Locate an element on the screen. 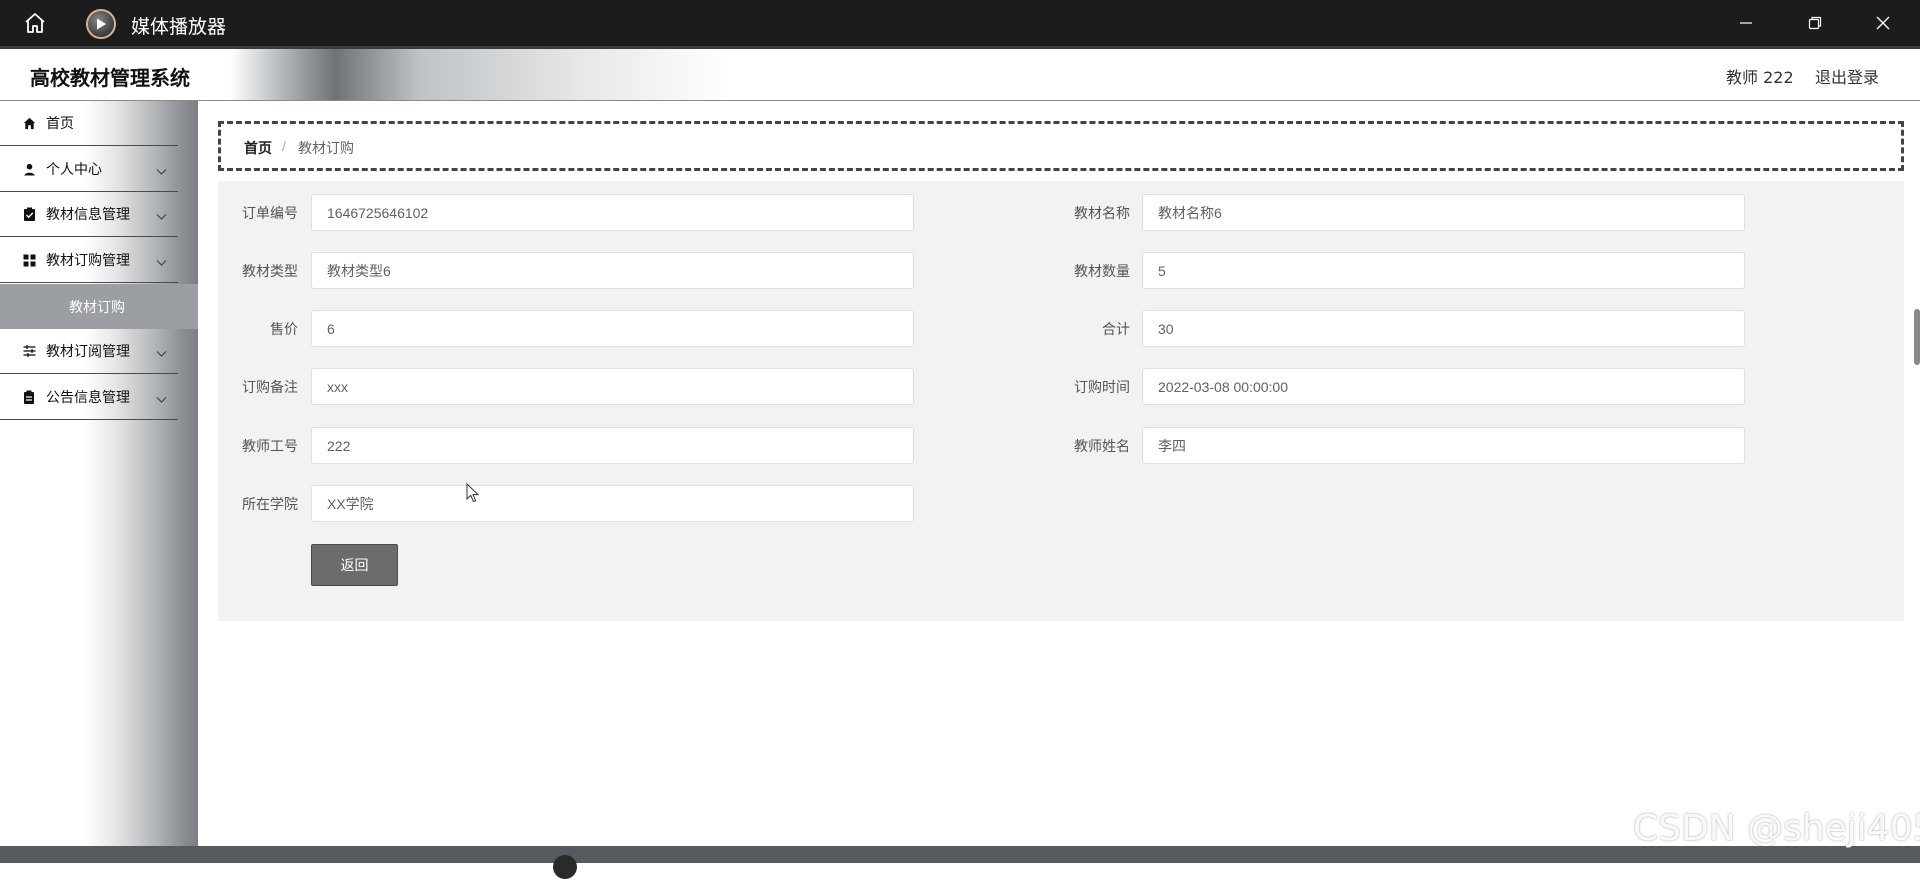 The height and width of the screenshot is (879, 1920). sidebar-item-book-order: 教材订购管理 is located at coordinates (89, 260).